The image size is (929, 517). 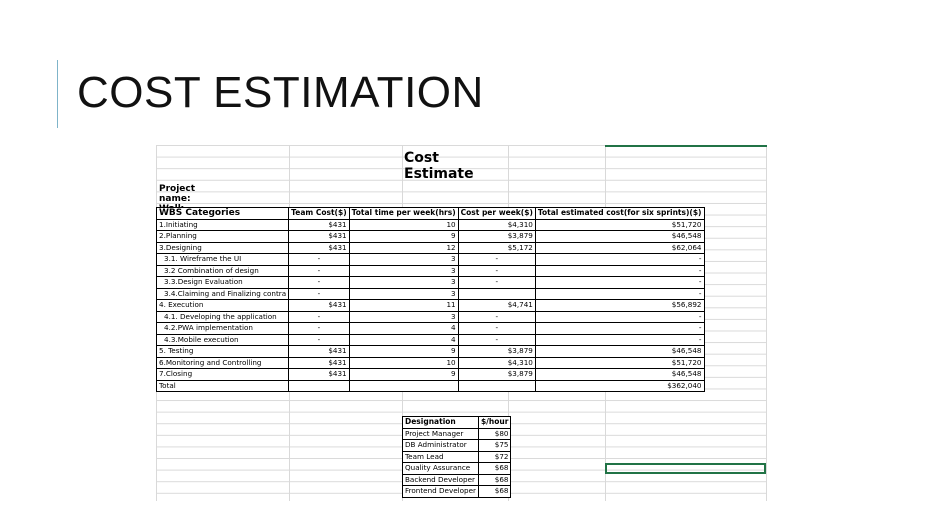 What do you see at coordinates (222, 247) in the screenshot?
I see `cell-wbs-category: 3.Designing` at bounding box center [222, 247].